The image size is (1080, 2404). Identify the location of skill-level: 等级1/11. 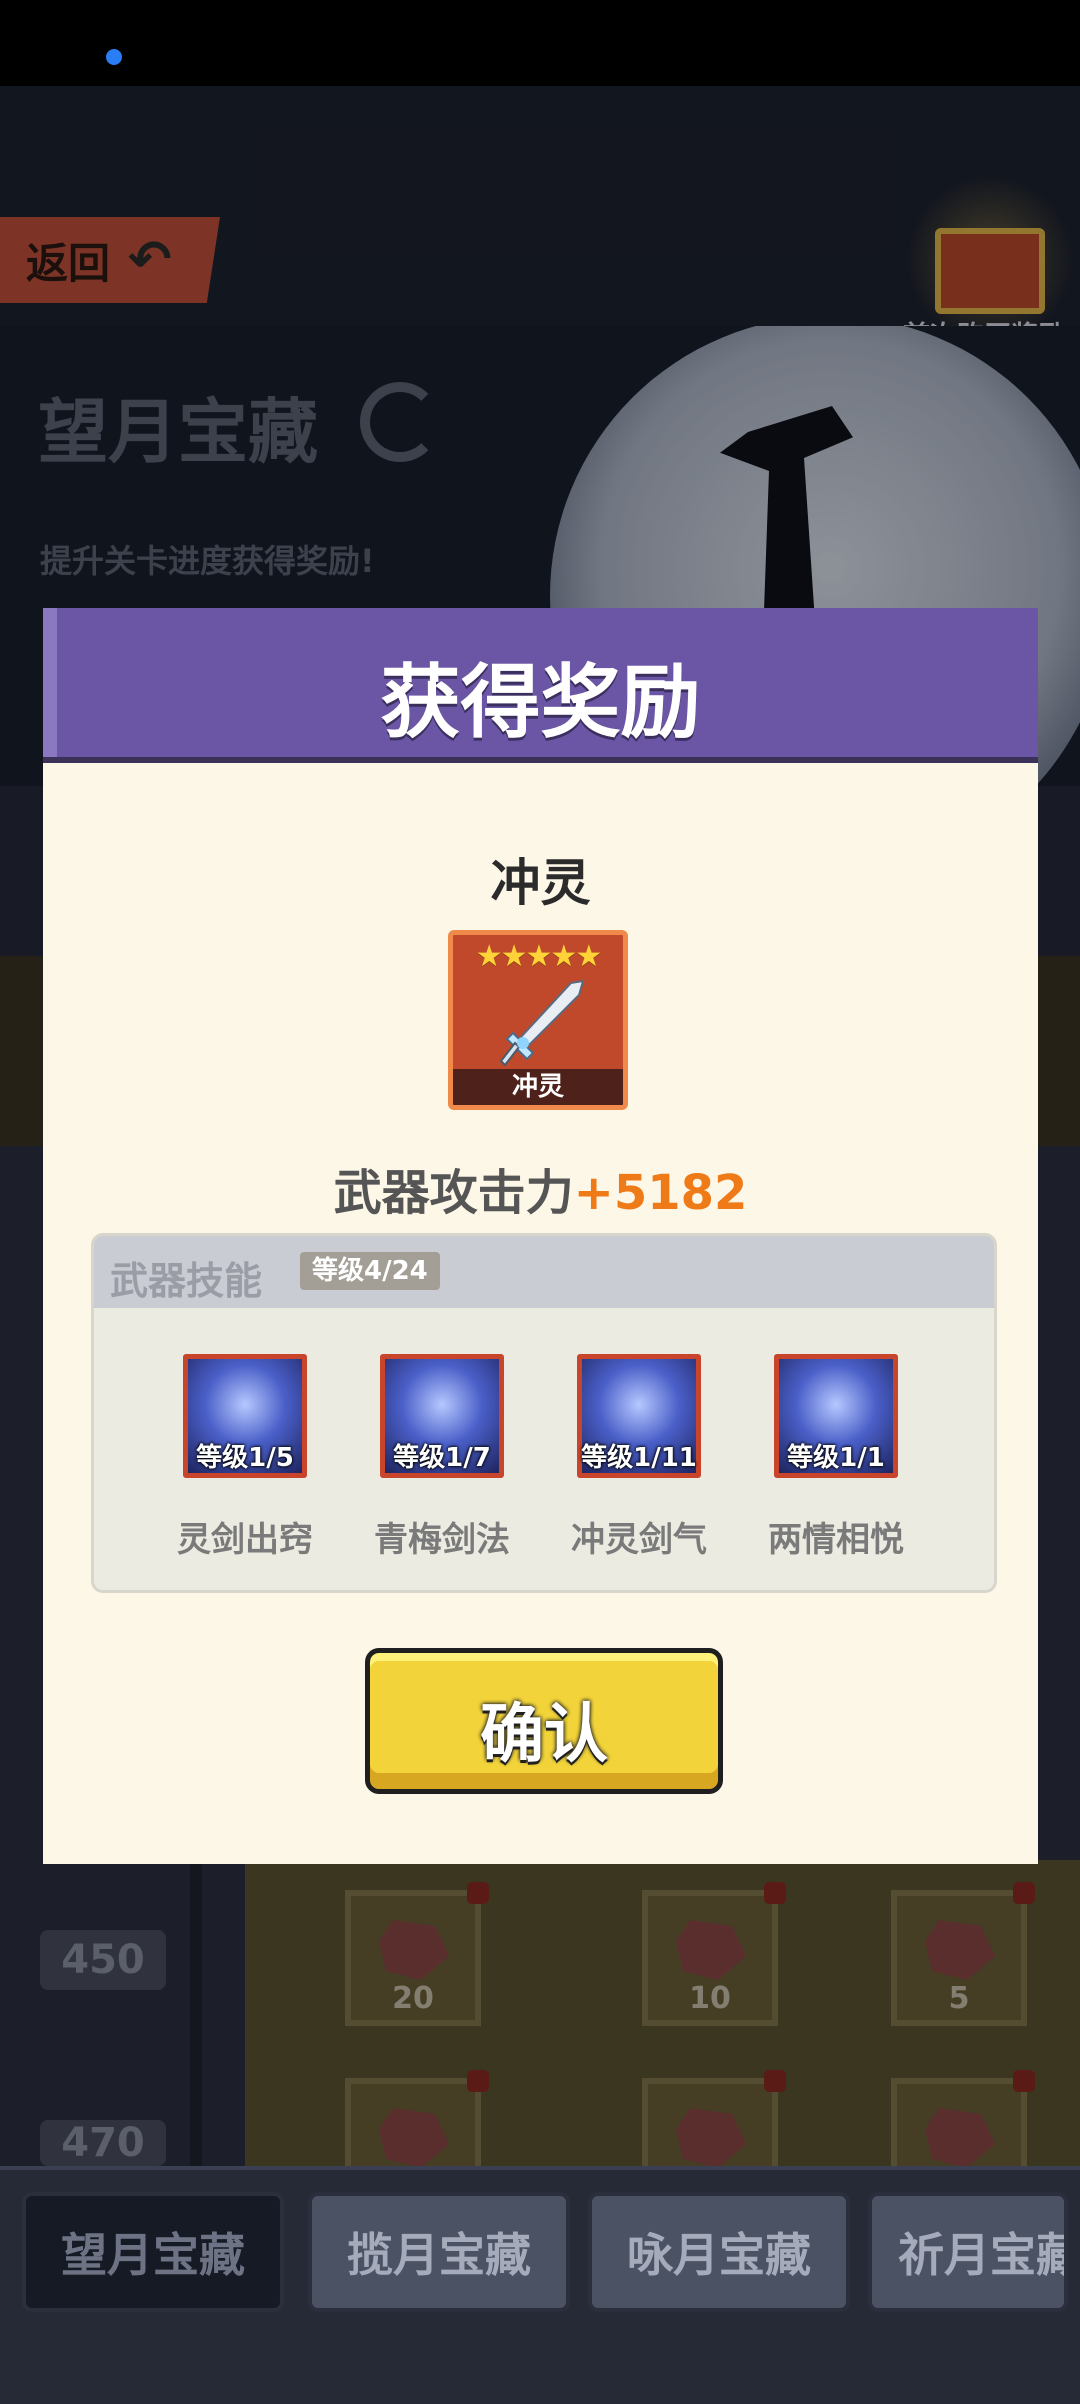
(639, 1458).